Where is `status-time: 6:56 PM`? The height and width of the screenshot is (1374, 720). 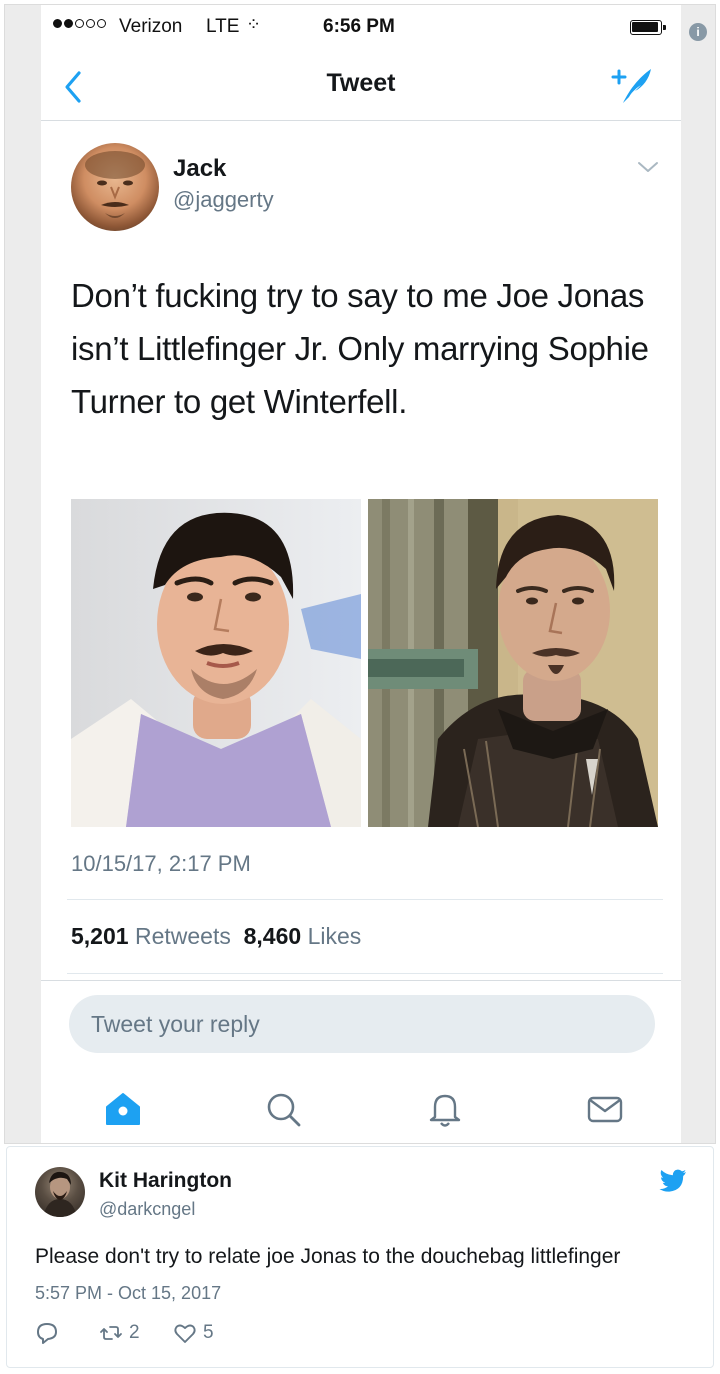
status-time: 6:56 PM is located at coordinates (359, 26).